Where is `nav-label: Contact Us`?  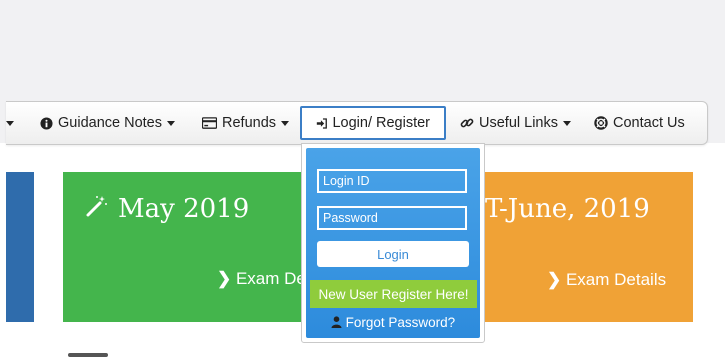 nav-label: Contact Us is located at coordinates (649, 123).